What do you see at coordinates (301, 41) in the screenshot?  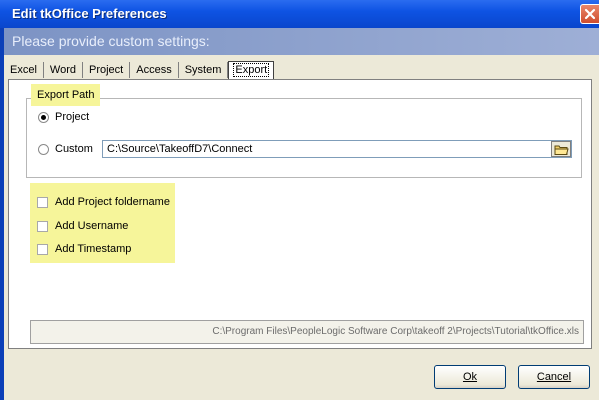 I see `subtitle-band: Please provide custom settings:` at bounding box center [301, 41].